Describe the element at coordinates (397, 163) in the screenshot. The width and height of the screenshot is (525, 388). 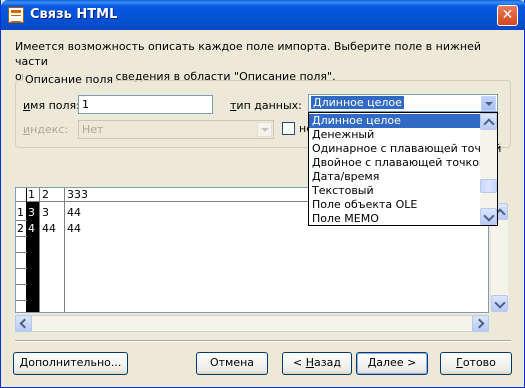
I see `dropdown-option: Двойное с плавающей точкой` at that location.